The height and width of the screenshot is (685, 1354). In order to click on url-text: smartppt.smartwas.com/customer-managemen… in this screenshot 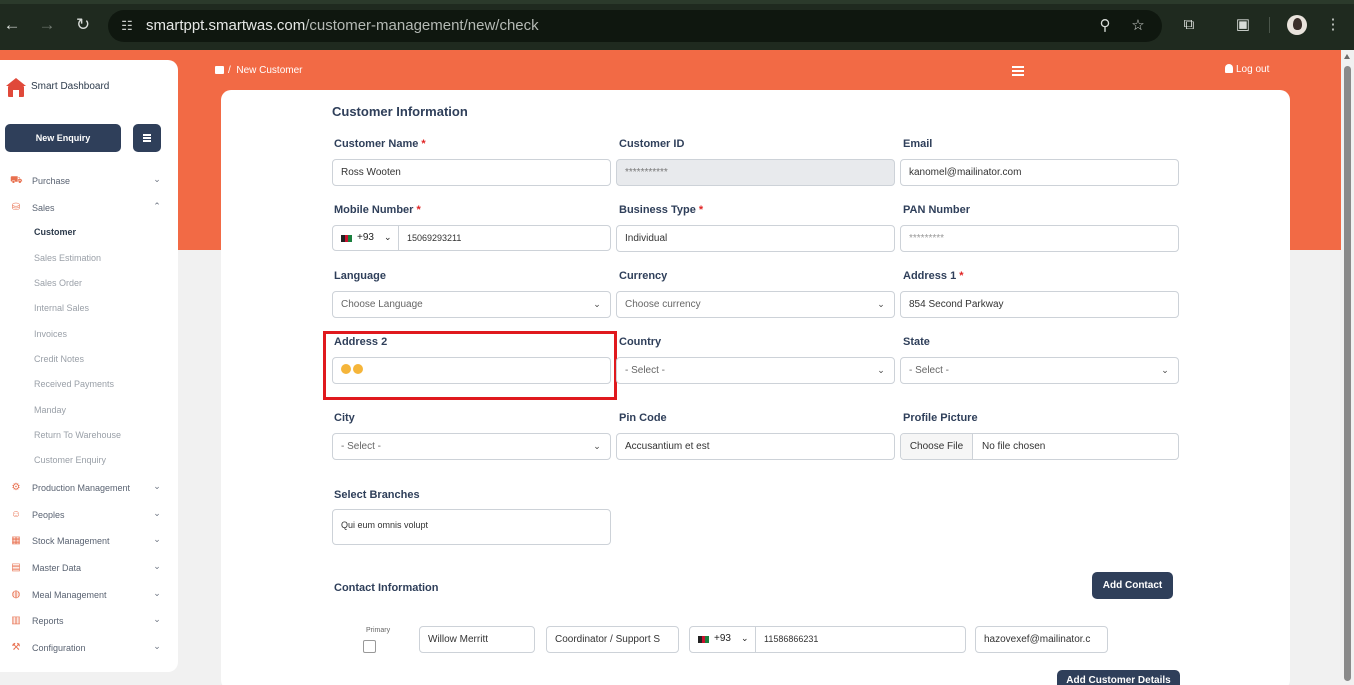, I will do `click(342, 25)`.